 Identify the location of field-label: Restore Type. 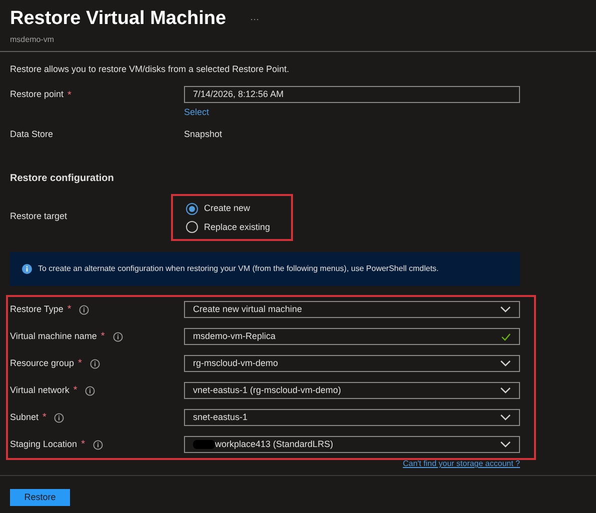
(37, 309).